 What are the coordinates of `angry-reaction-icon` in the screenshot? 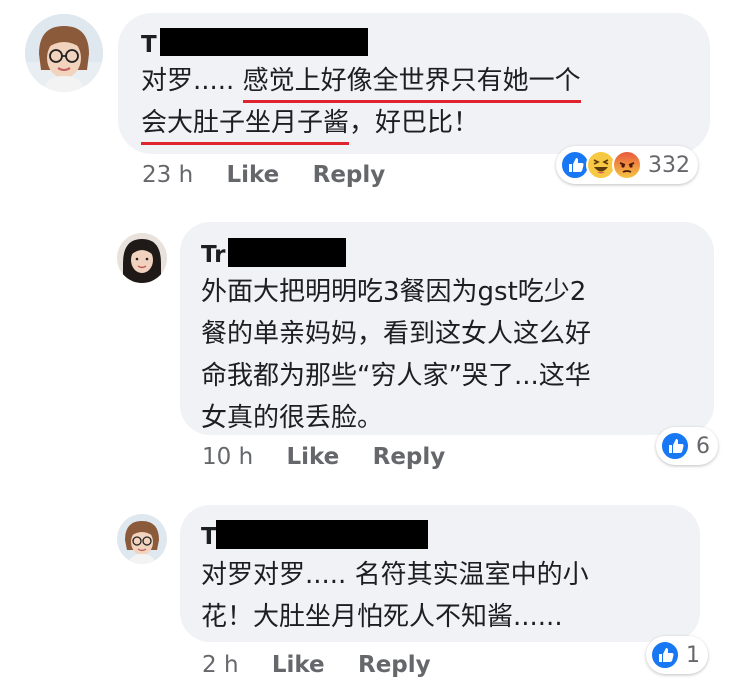 It's located at (627, 165).